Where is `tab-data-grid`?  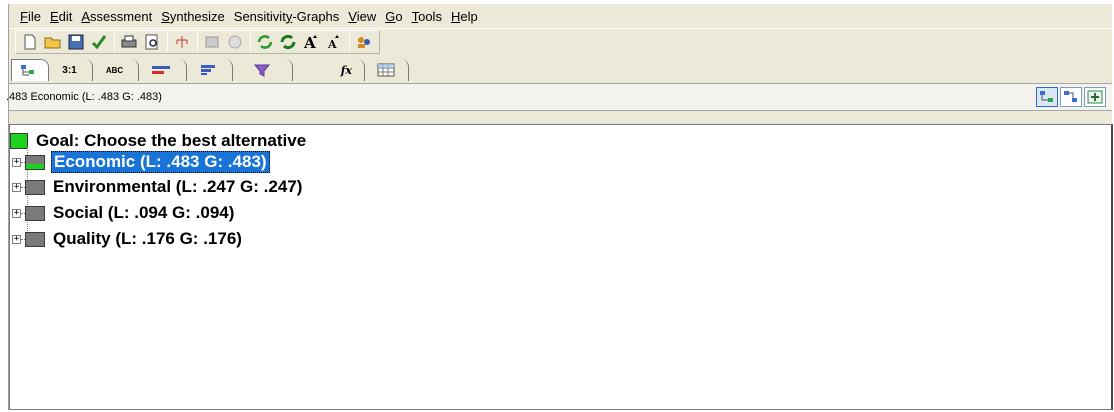
tab-data-grid is located at coordinates (387, 70).